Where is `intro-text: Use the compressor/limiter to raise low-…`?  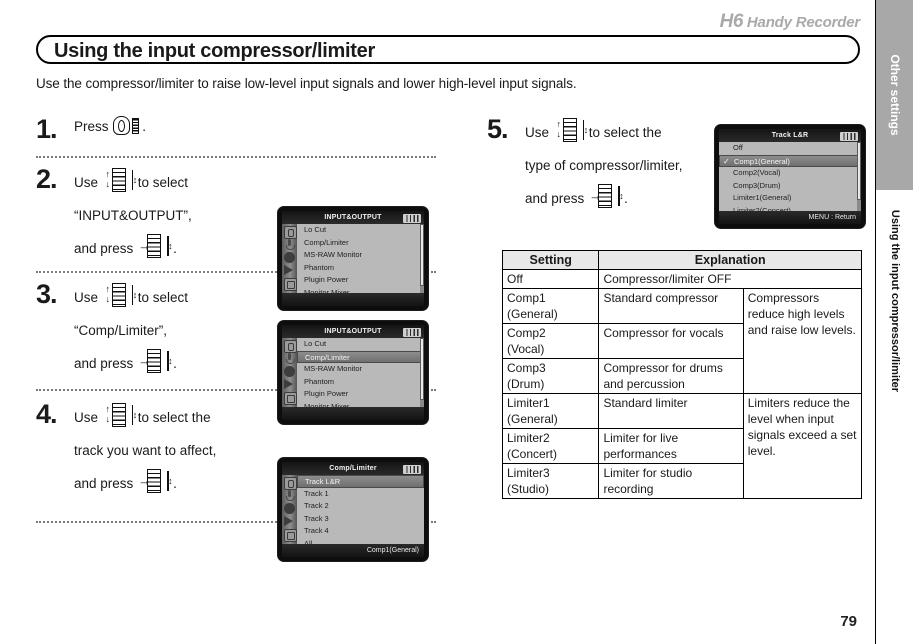
intro-text: Use the compressor/limiter to raise low-… is located at coordinates (306, 83).